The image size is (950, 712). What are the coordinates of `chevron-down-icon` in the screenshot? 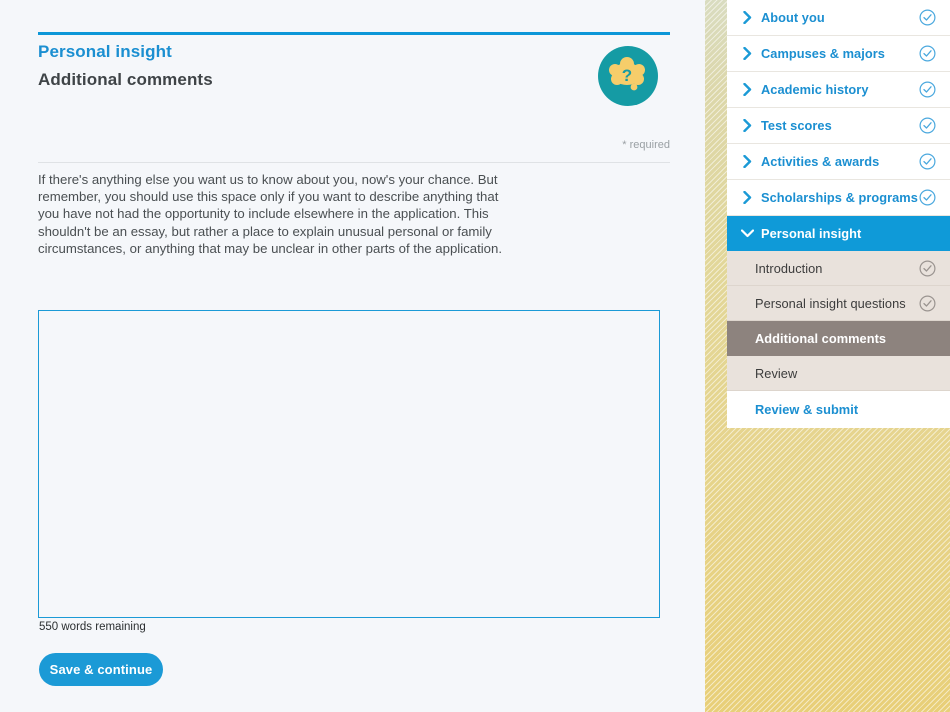 It's located at (747, 233).